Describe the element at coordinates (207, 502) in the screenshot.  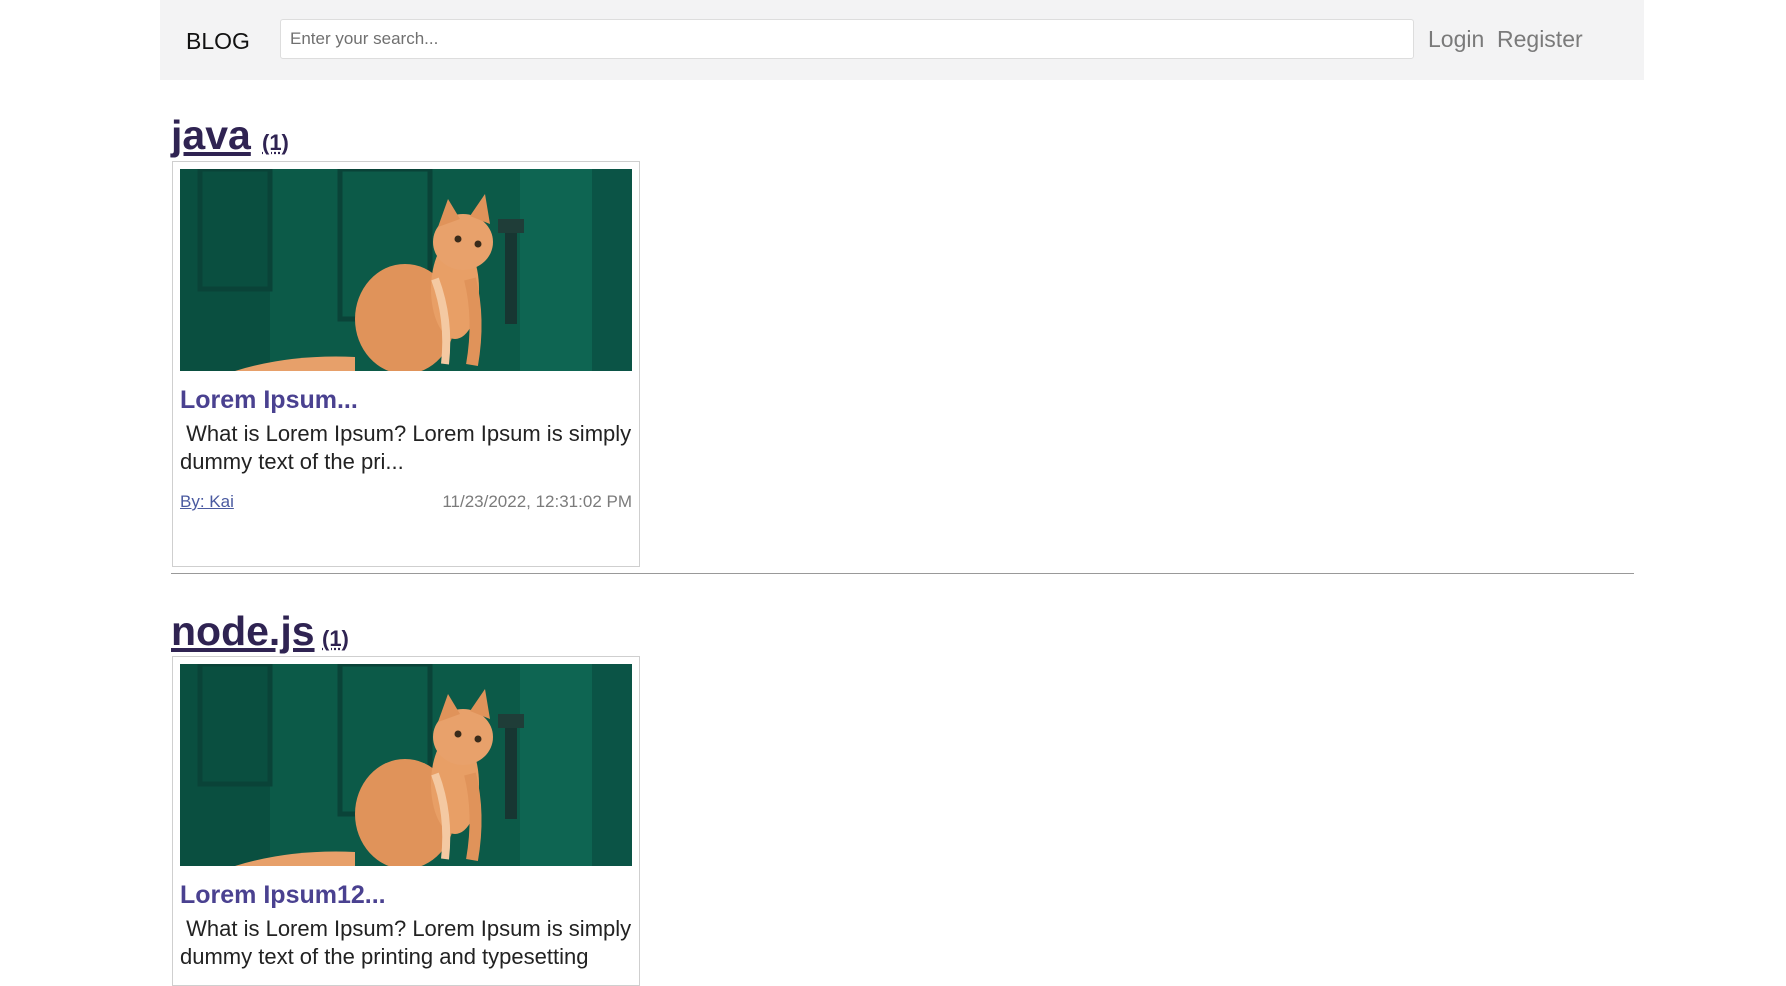
I see `post-author-link: By: Kai` at that location.